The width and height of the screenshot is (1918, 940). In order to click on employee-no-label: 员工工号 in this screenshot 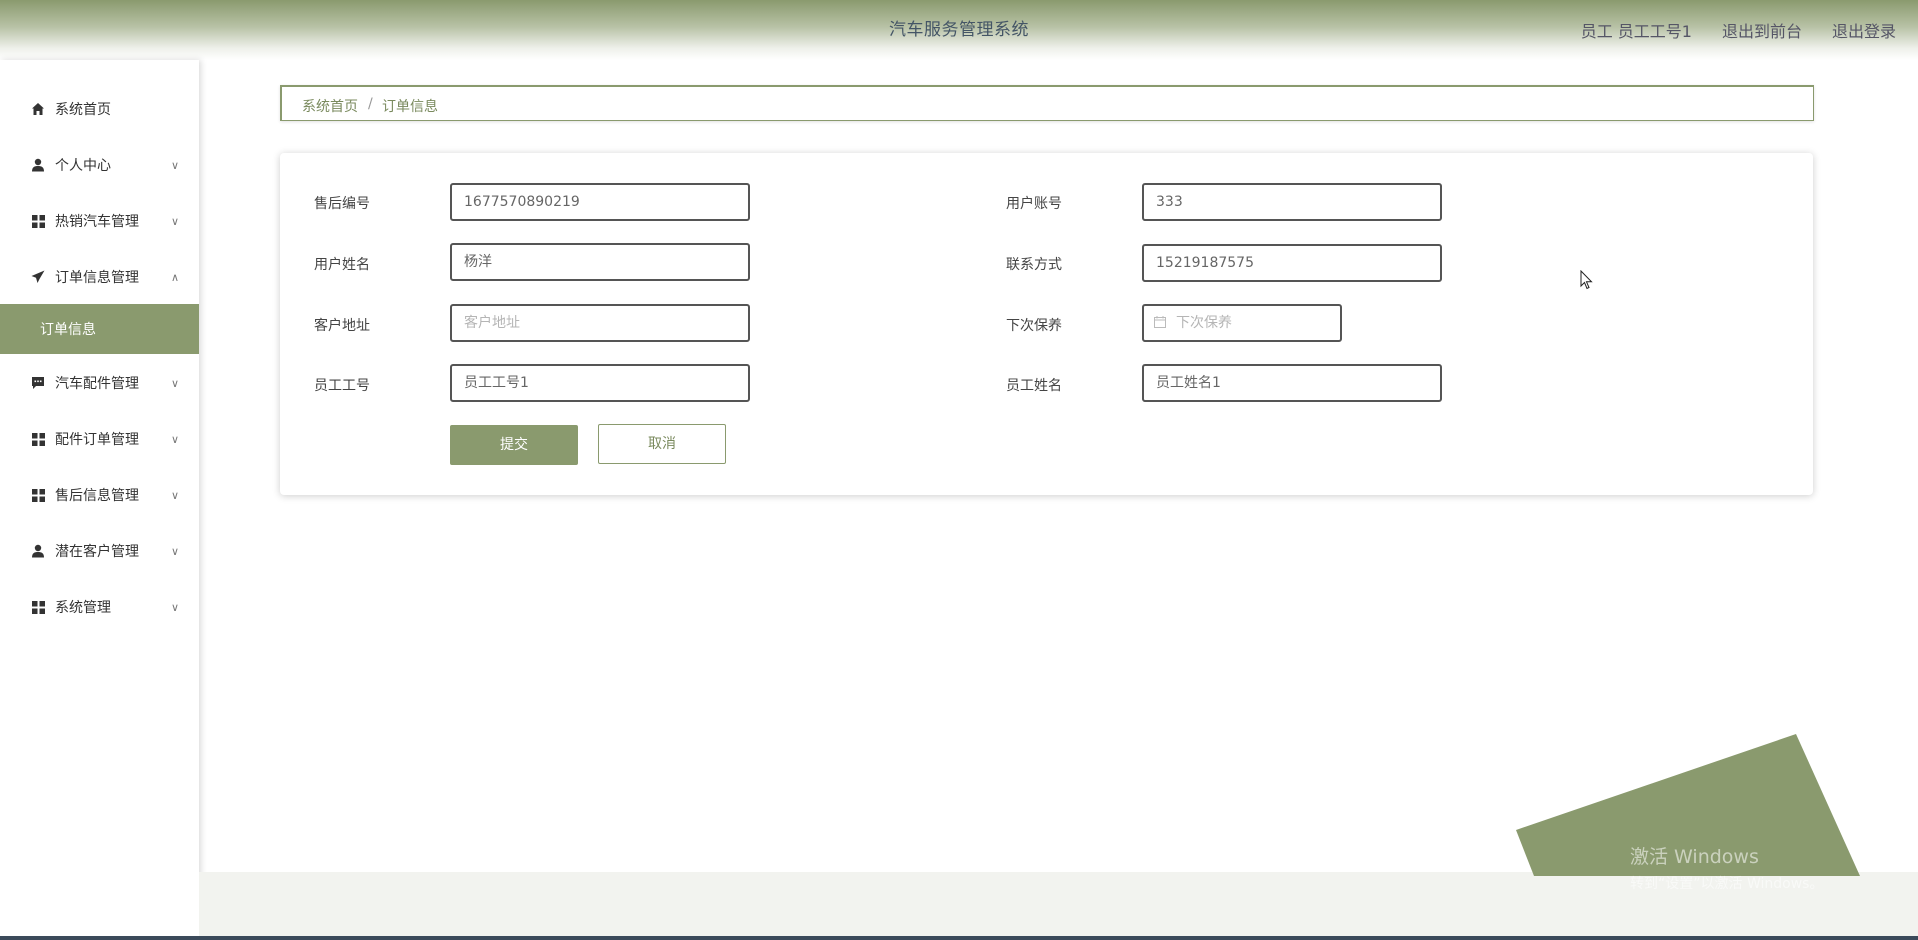, I will do `click(342, 386)`.